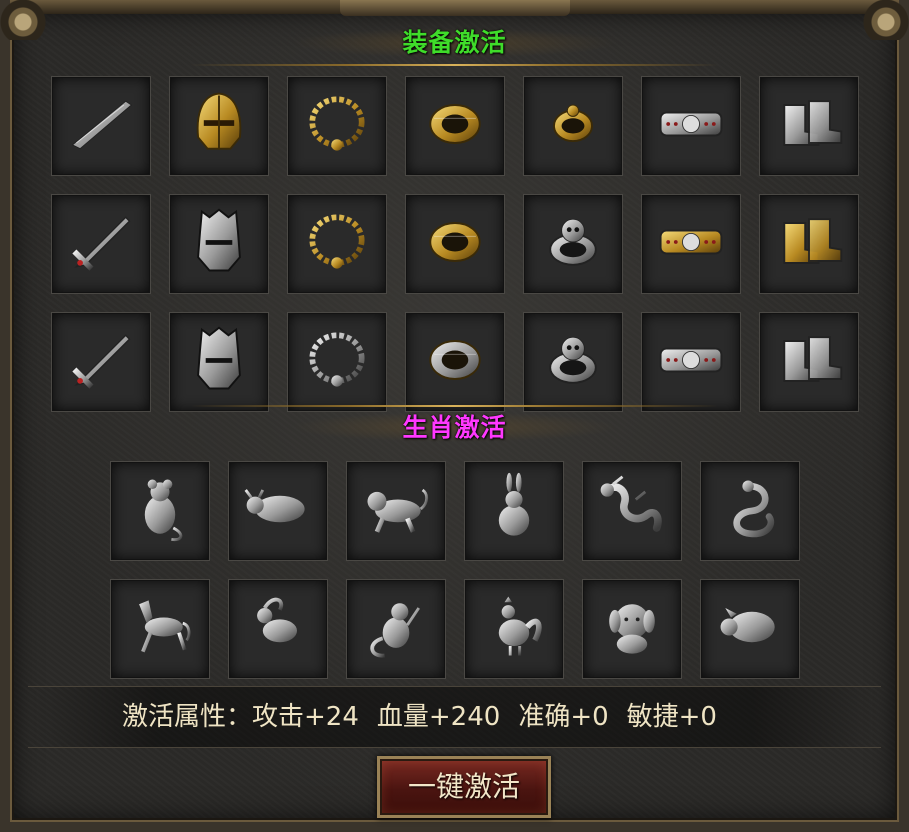 Image resolution: width=909 pixels, height=832 pixels. I want to click on dark-helmet-icon, so click(219, 244).